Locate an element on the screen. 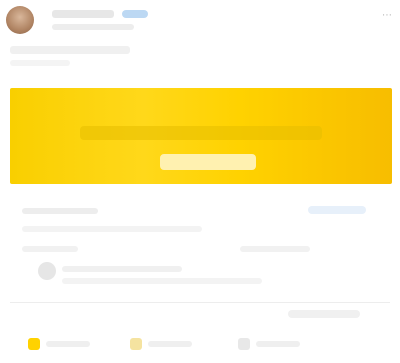 The image size is (400, 363). thumbs-up-icon is located at coordinates (34, 344).